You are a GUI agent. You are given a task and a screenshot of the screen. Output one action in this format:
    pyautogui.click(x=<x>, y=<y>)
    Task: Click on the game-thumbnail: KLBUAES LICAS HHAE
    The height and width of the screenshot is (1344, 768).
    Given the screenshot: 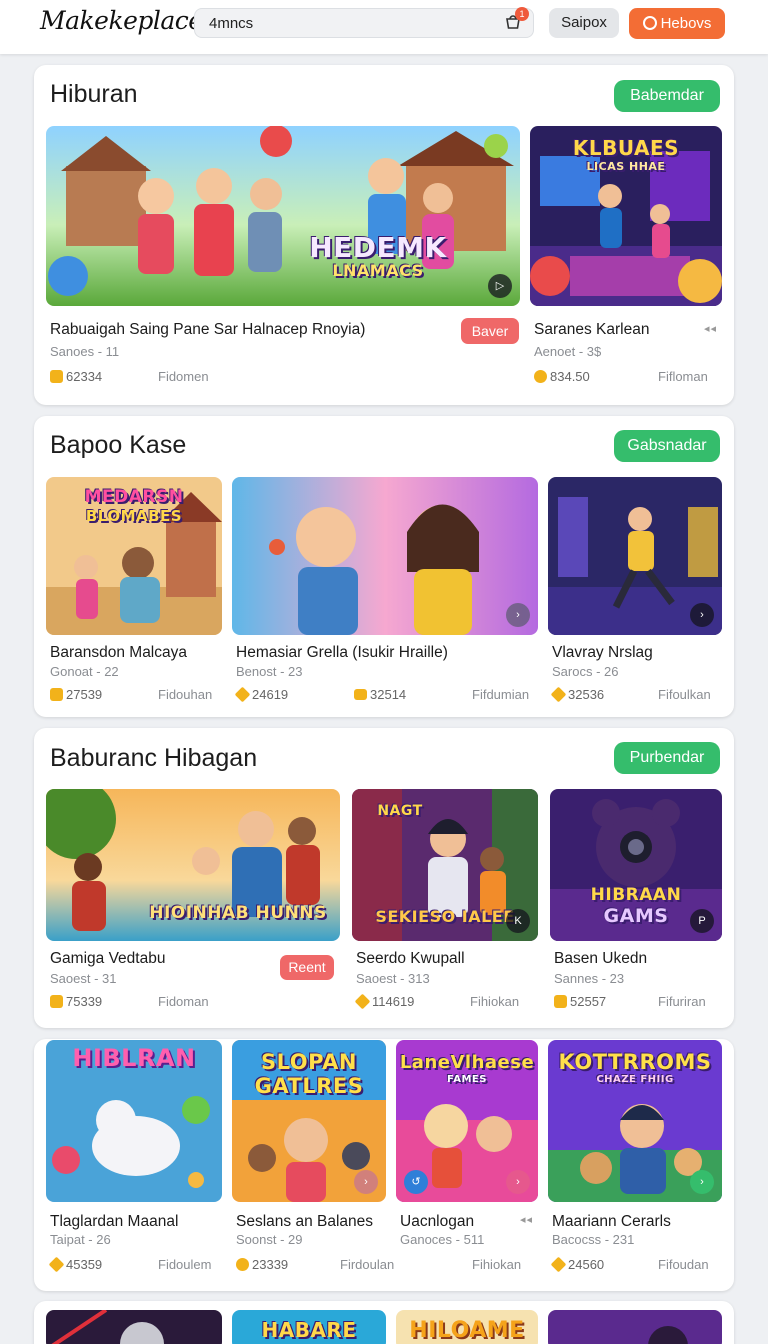 What is the action you would take?
    pyautogui.click(x=626, y=216)
    